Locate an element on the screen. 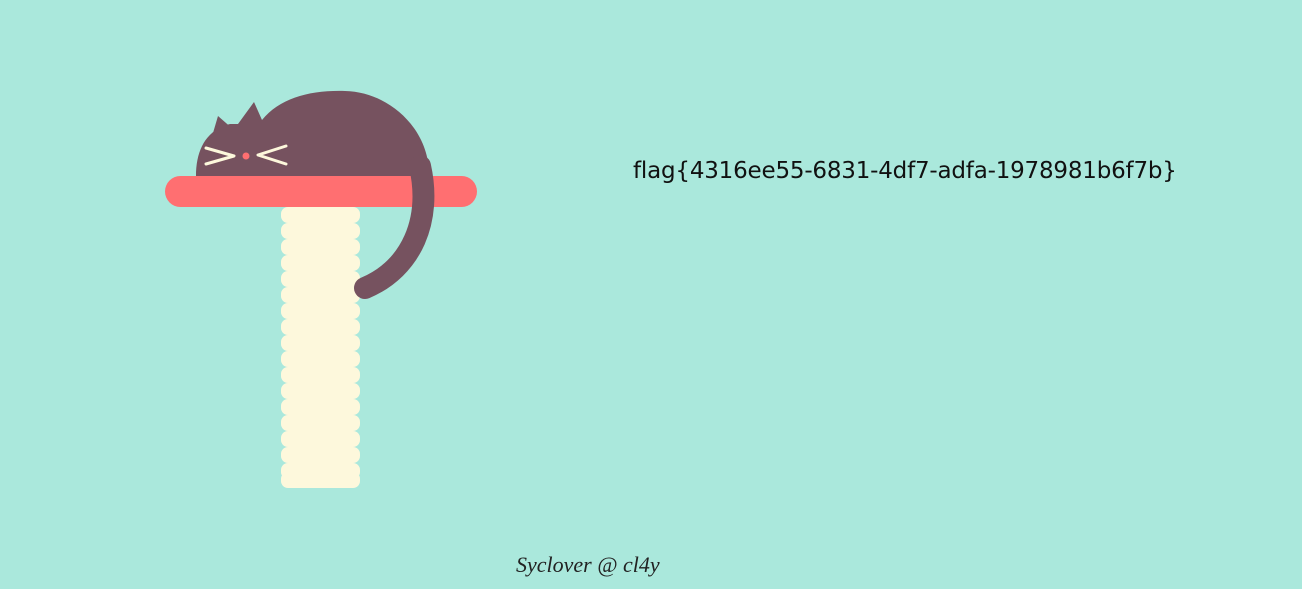 The height and width of the screenshot is (589, 1302). scratching-post is located at coordinates (320, 347).